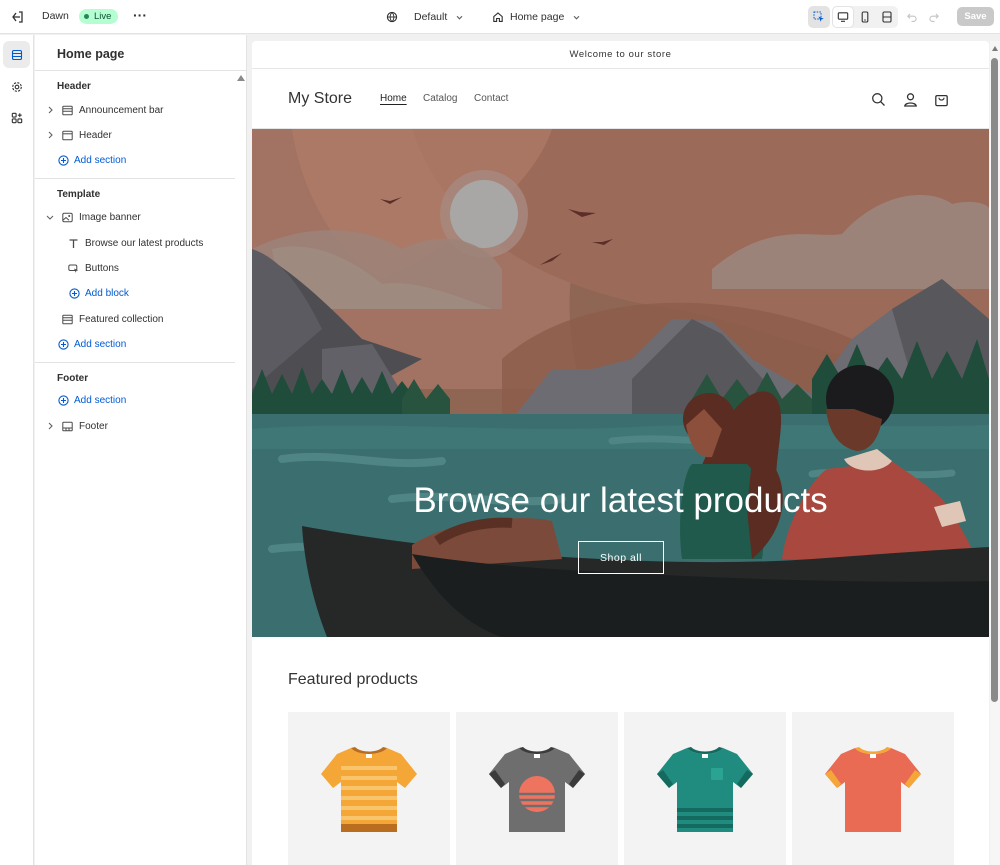  What do you see at coordinates (910, 99) in the screenshot?
I see `account-icon` at bounding box center [910, 99].